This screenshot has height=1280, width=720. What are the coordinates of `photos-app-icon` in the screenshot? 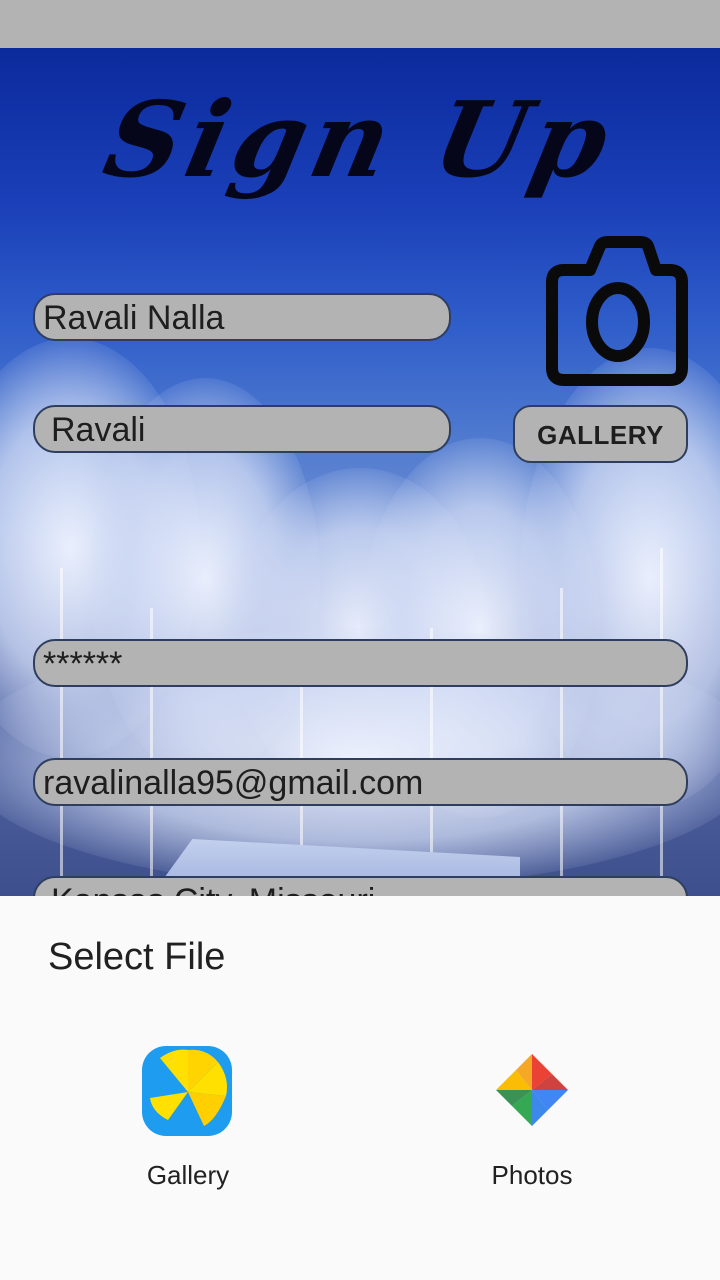 It's located at (532, 1090).